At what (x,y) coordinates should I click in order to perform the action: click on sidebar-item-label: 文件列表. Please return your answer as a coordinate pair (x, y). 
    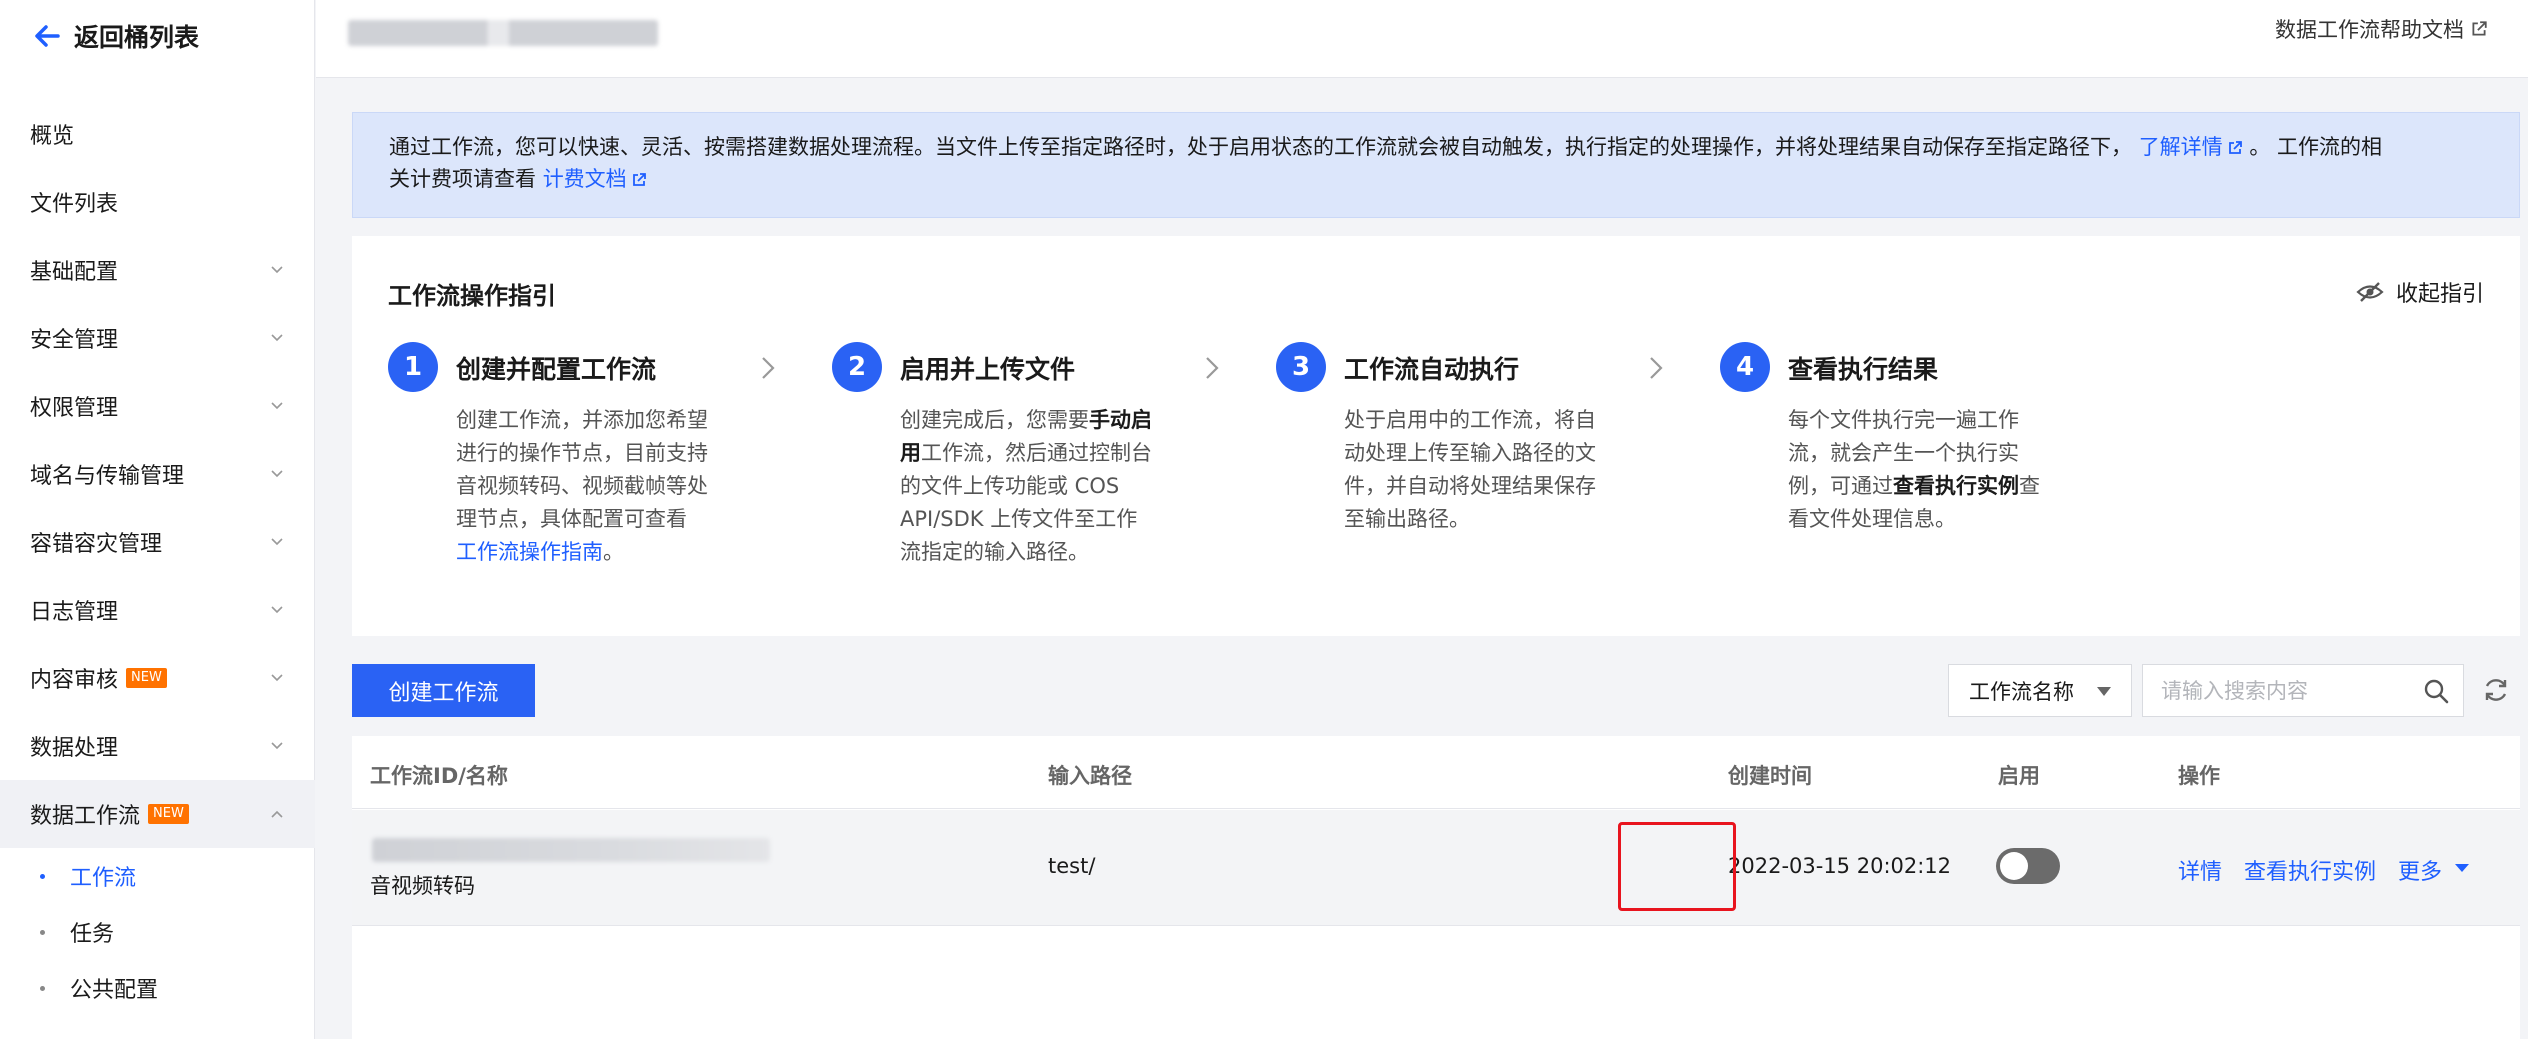
    Looking at the image, I should click on (74, 204).